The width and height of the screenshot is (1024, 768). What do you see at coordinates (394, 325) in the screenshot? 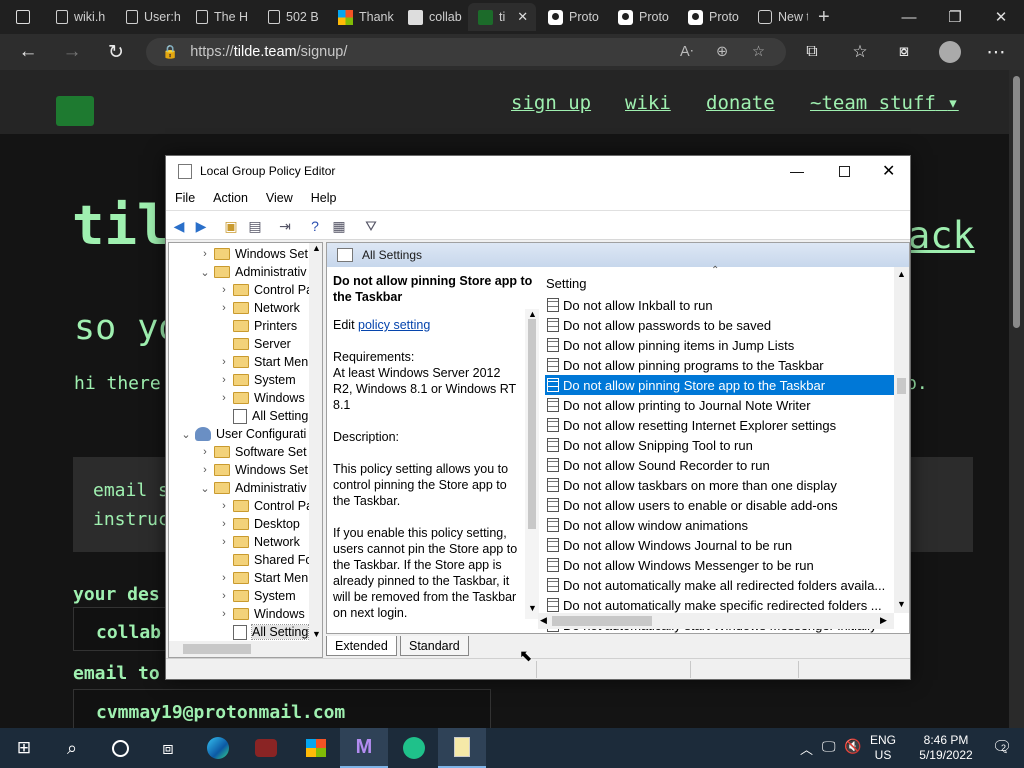
I see `edit-policy-setting-link: policy setting` at bounding box center [394, 325].